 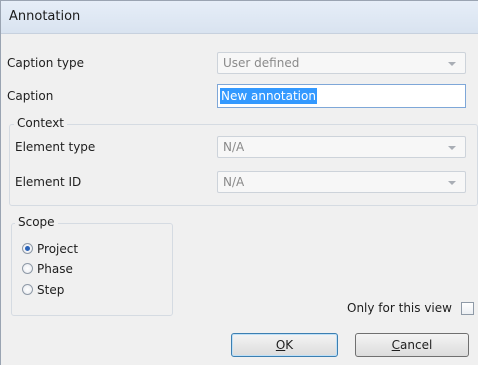 What do you see at coordinates (30, 96) in the screenshot?
I see `caption-label: Caption` at bounding box center [30, 96].